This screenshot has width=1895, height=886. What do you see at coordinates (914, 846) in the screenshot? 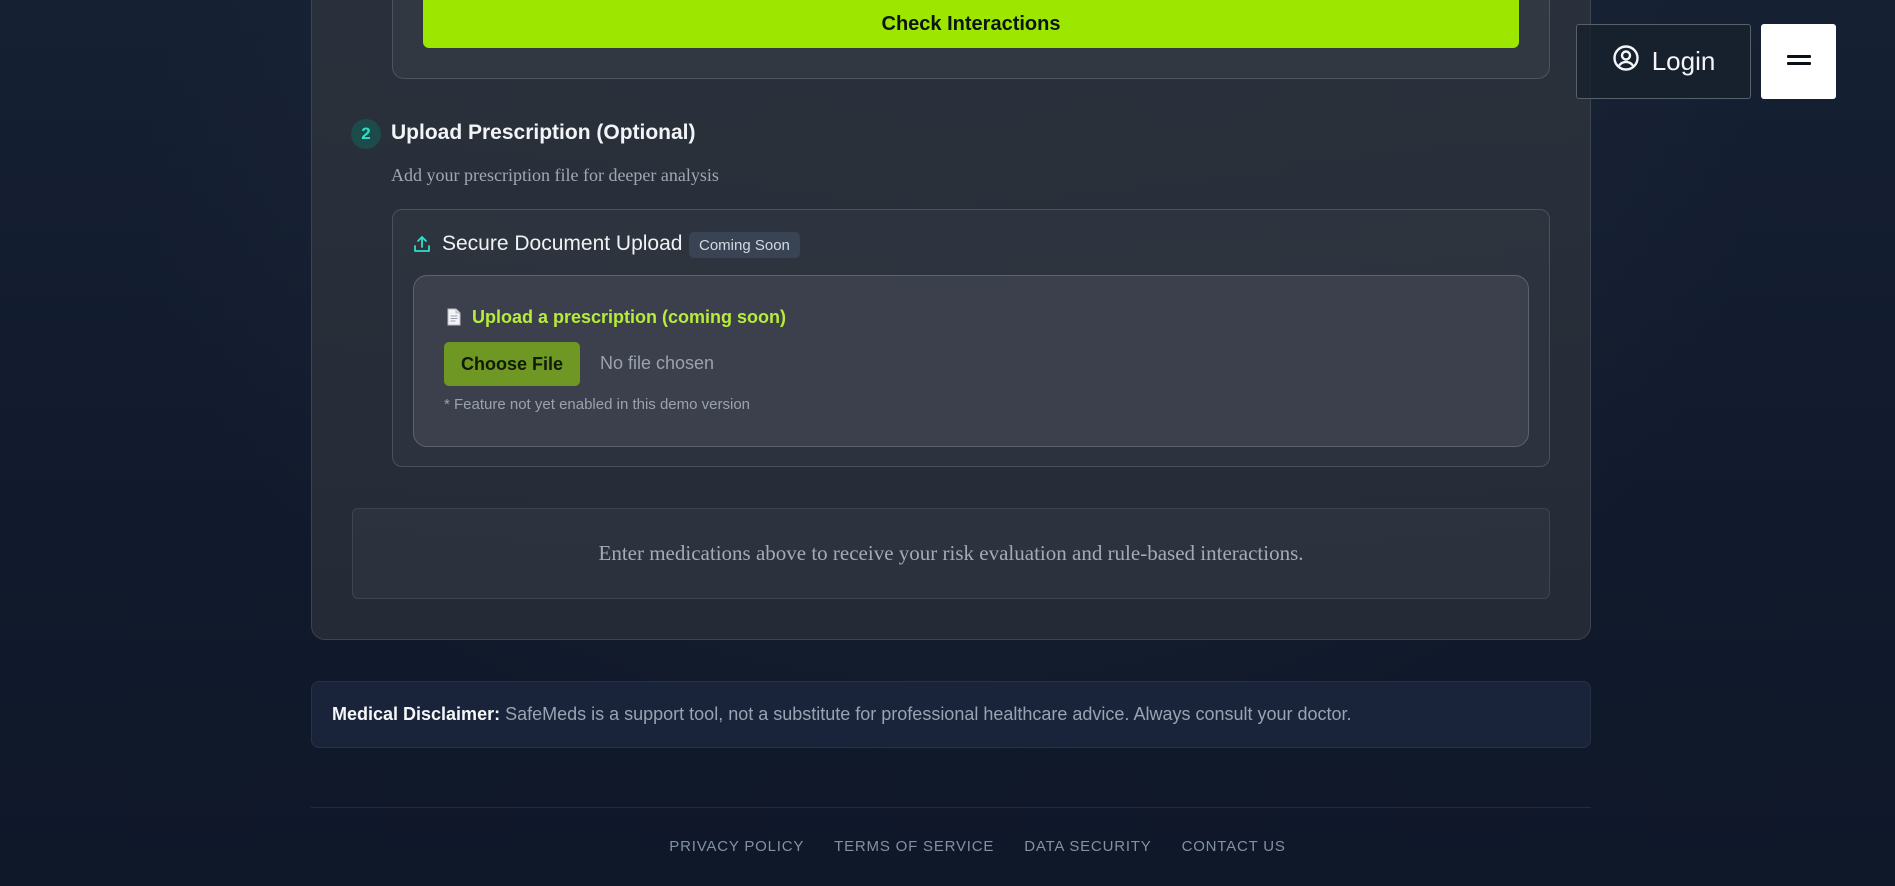
I see `footer-link-terms-of-service: TERMS OF SERVICE` at bounding box center [914, 846].